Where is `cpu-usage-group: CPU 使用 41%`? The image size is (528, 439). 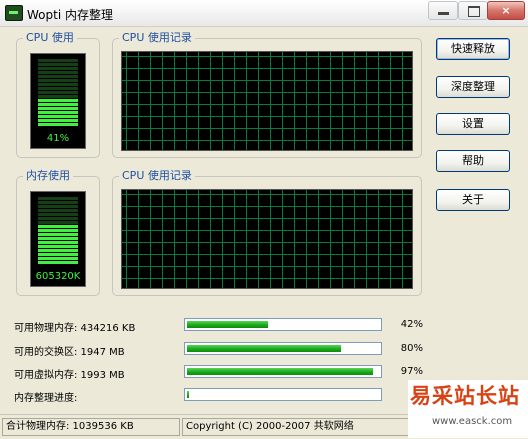
cpu-usage-group: CPU 使用 41% is located at coordinates (58, 94).